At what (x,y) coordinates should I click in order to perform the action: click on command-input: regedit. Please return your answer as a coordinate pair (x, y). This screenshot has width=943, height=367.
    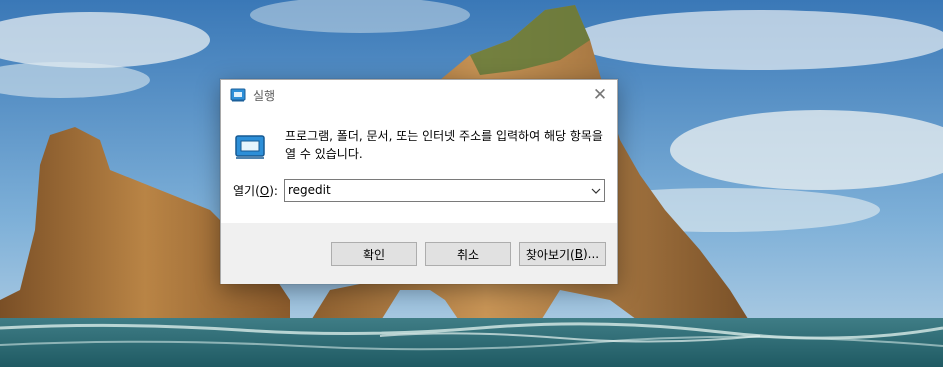
    Looking at the image, I should click on (309, 190).